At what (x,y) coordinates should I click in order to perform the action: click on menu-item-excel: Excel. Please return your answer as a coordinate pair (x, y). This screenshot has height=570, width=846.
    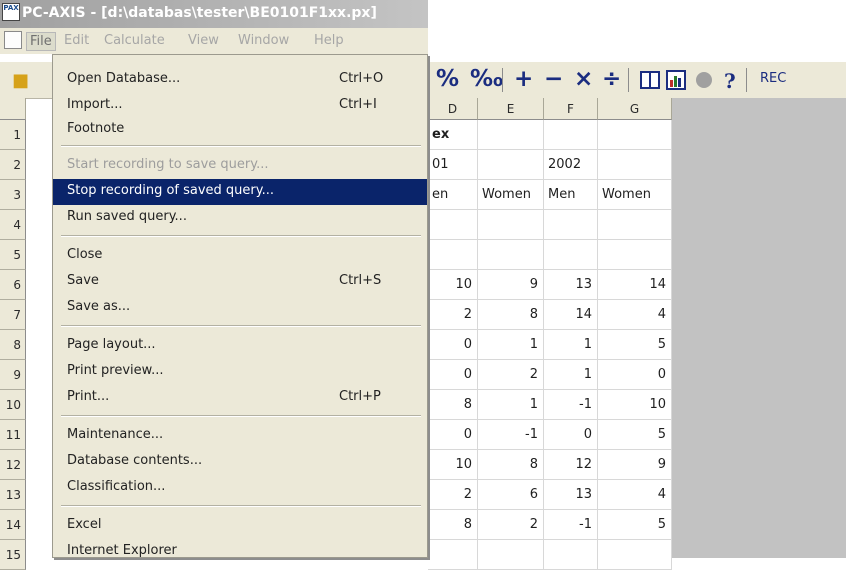
    Looking at the image, I should click on (240, 526).